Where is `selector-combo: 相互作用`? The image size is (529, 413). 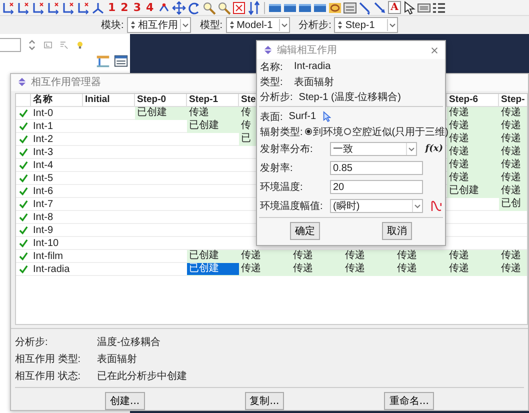 selector-combo: 相互作用 is located at coordinates (158, 25).